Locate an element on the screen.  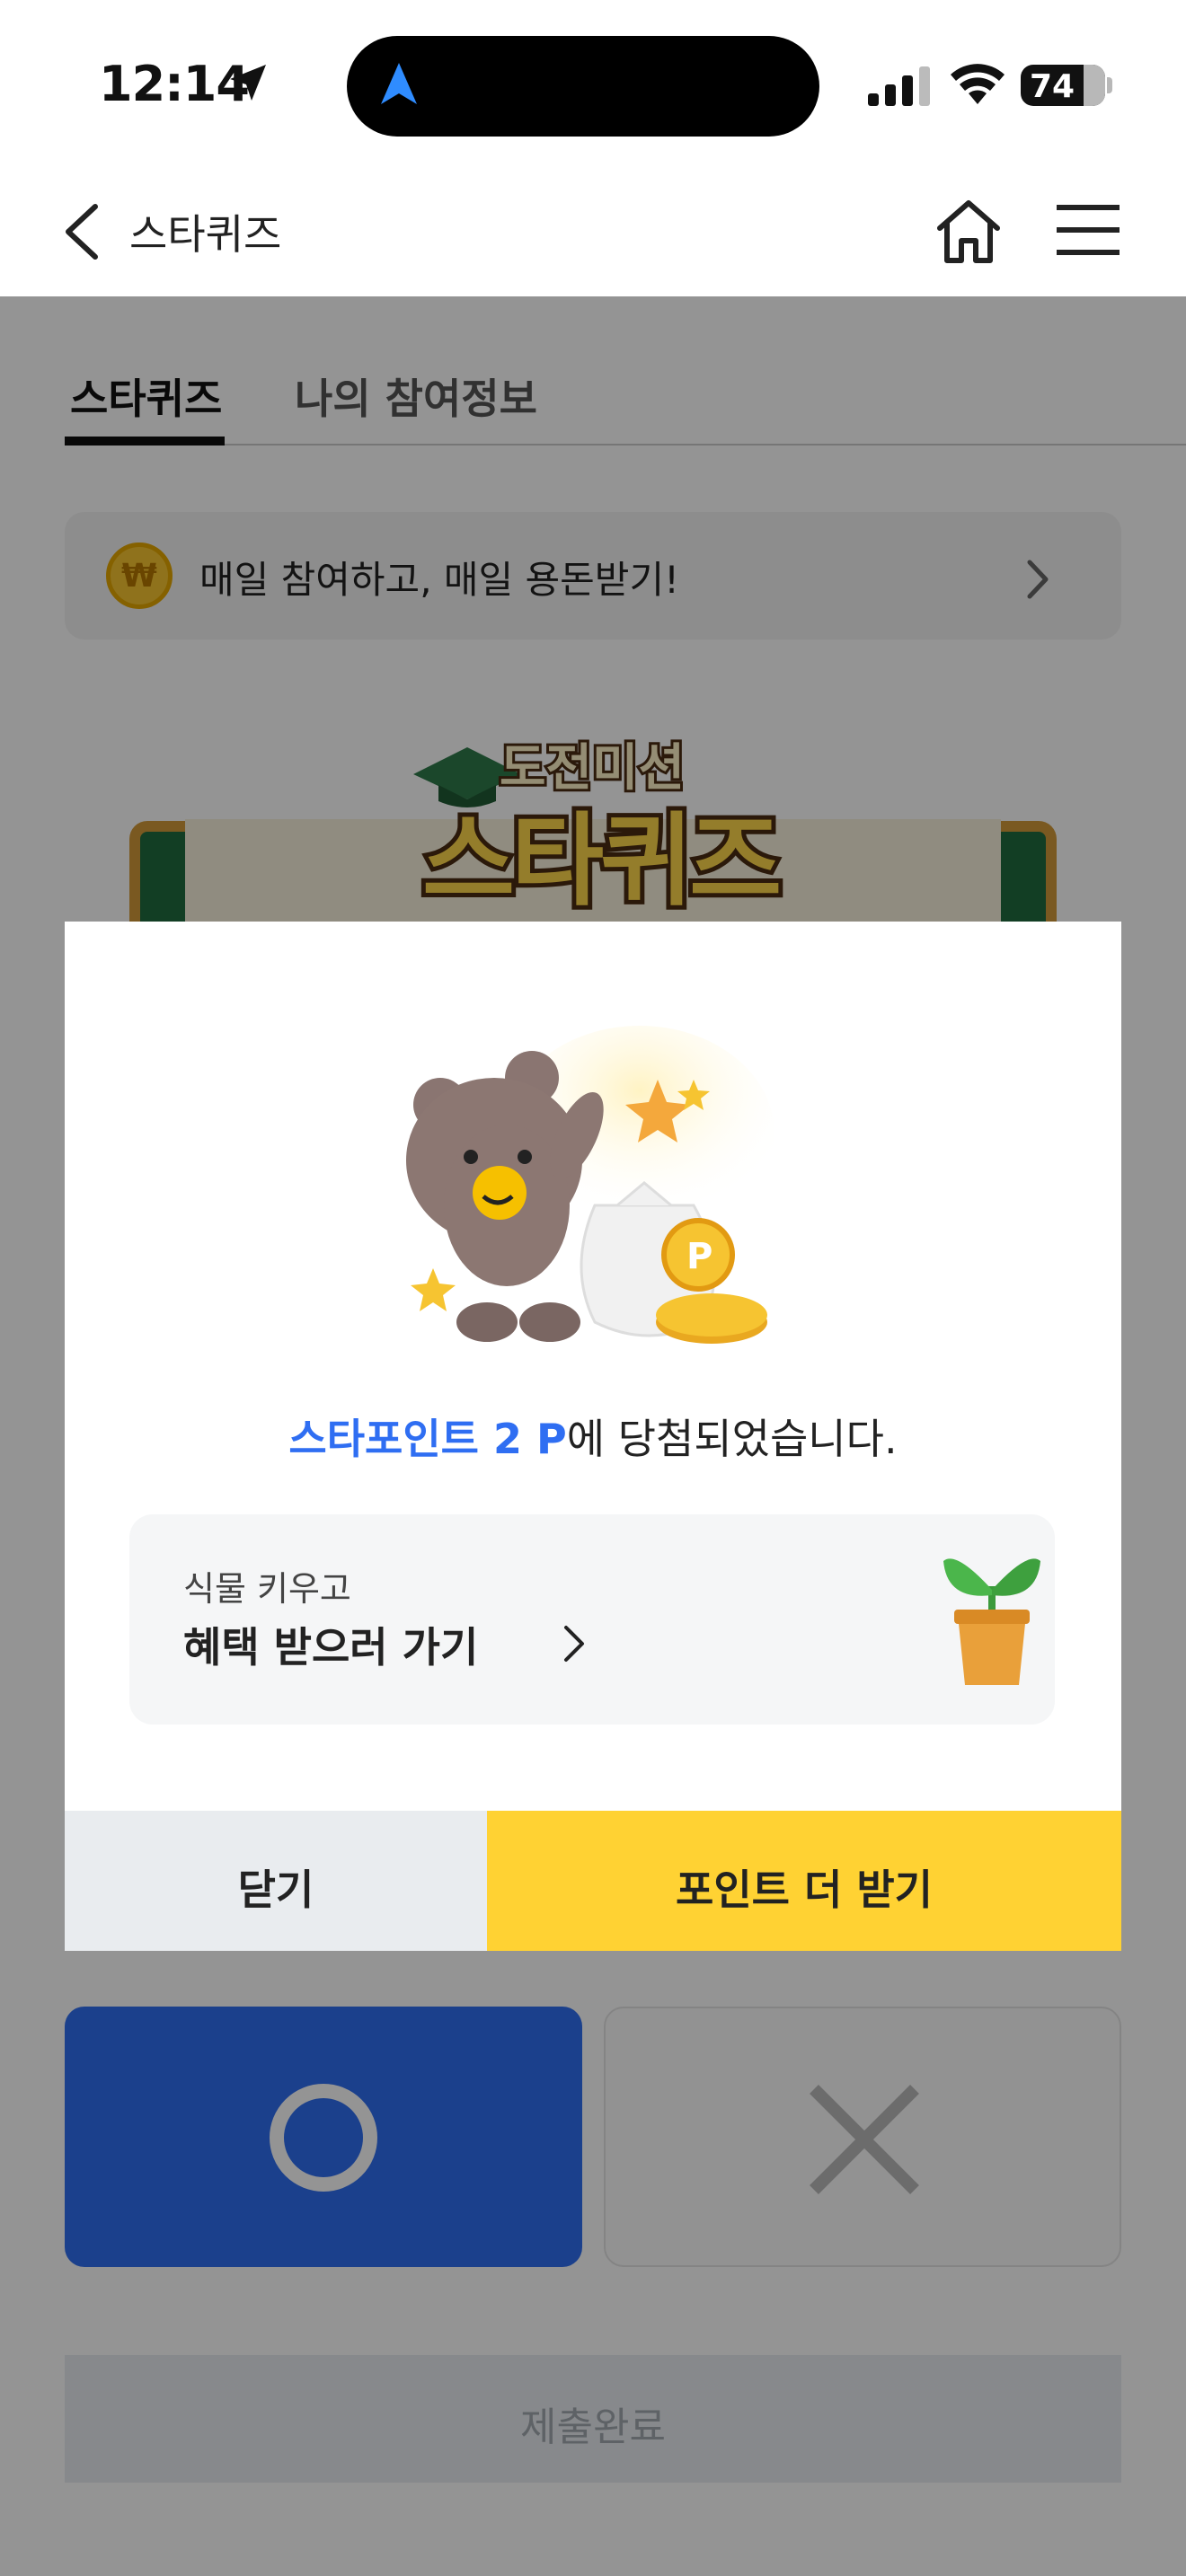
hamburger-menu-icon is located at coordinates (1088, 230).